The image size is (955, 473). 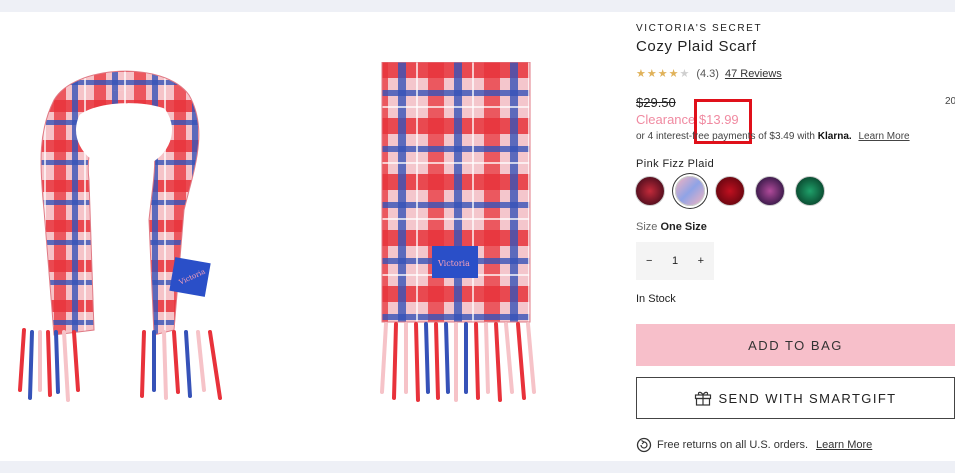 I want to click on sale-price-line: Clearance $13.99, so click(x=687, y=119).